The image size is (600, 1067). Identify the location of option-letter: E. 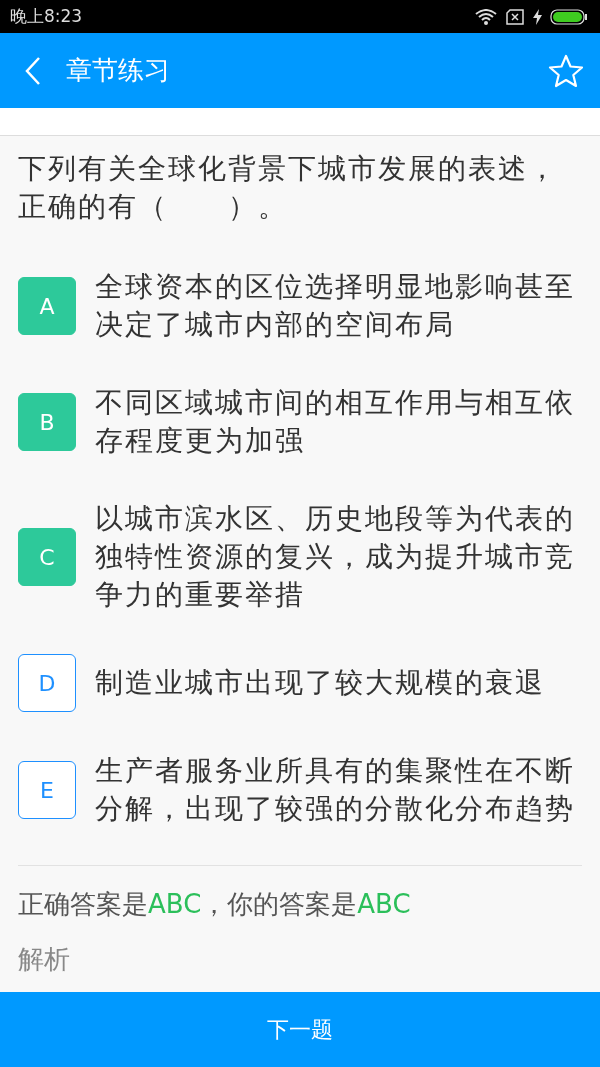
(47, 790).